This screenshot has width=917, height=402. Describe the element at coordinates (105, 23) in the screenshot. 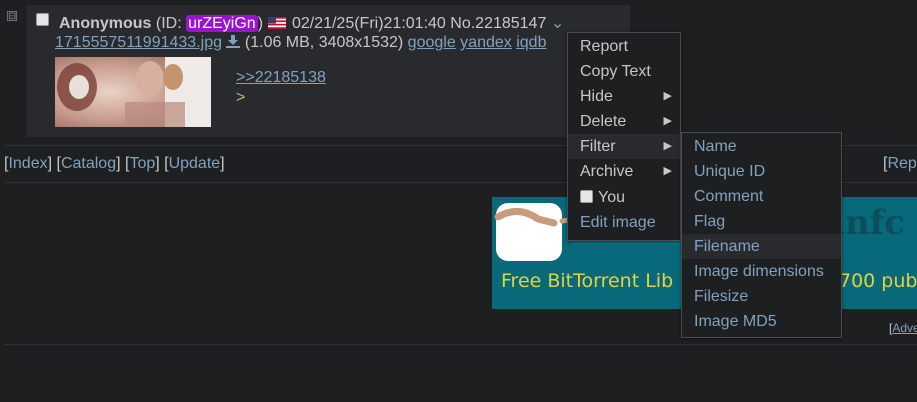

I see `poster-name: Anonymous` at that location.